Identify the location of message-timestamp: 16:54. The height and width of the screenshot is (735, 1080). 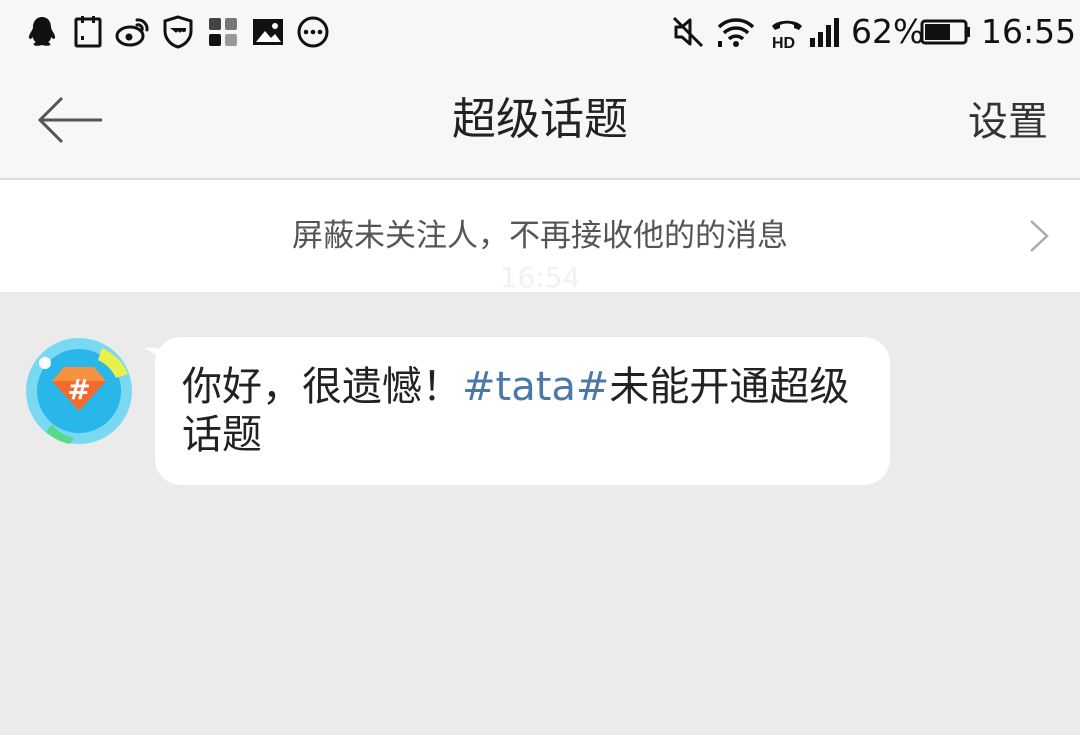
(540, 277).